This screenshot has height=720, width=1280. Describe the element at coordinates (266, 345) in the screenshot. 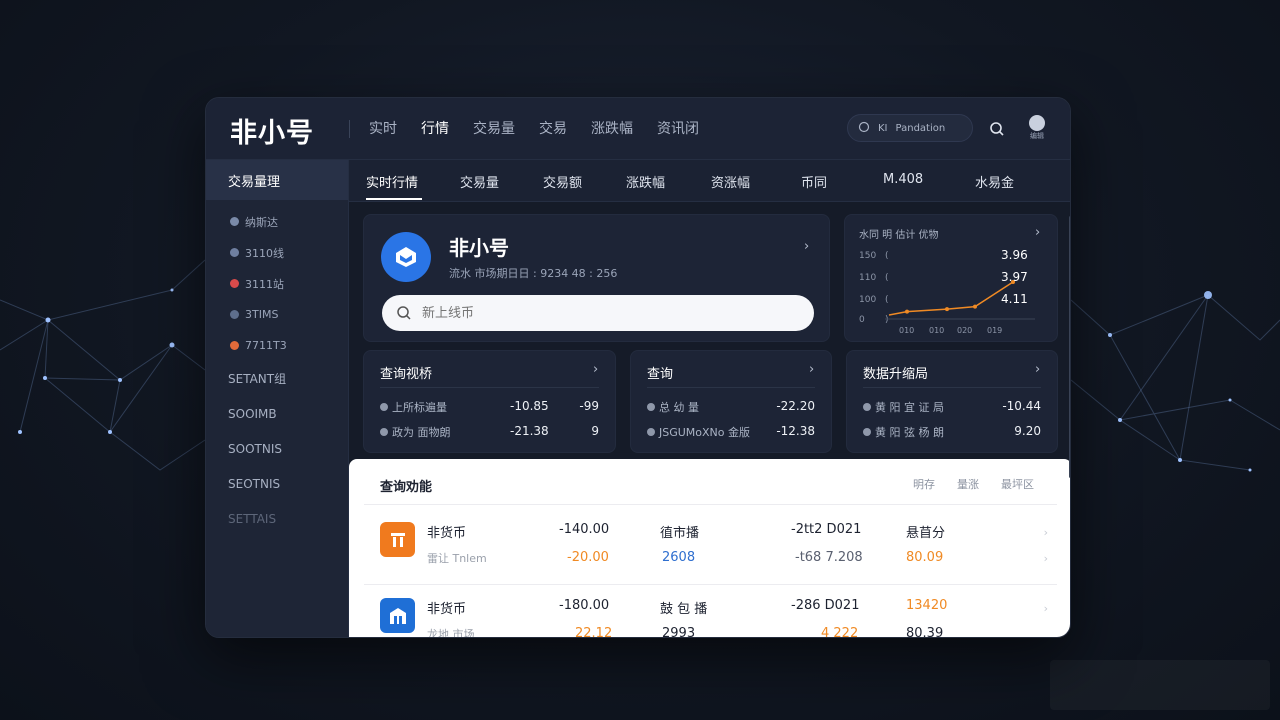

I see `sidebar-item-label: 7711T3` at that location.